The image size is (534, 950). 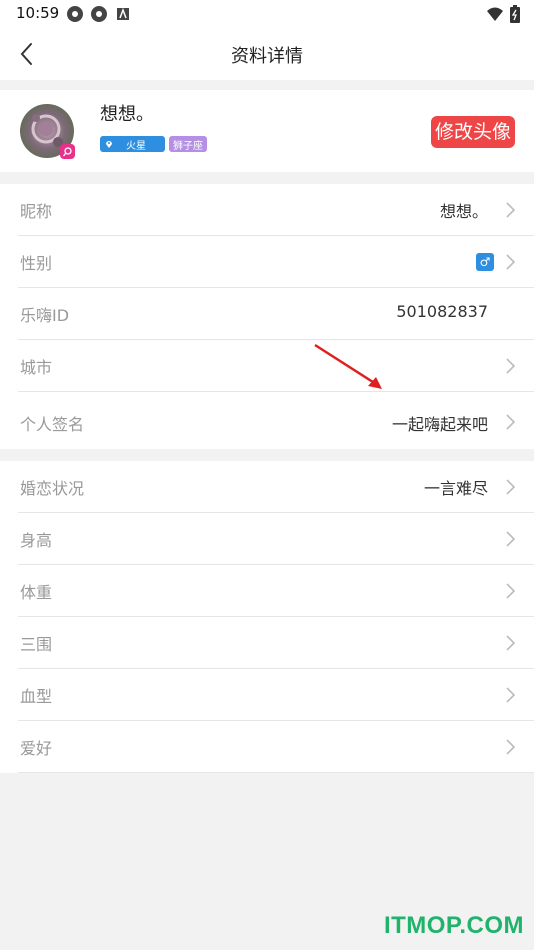 I want to click on row-value: 一起嗨起来吧, so click(x=439, y=424).